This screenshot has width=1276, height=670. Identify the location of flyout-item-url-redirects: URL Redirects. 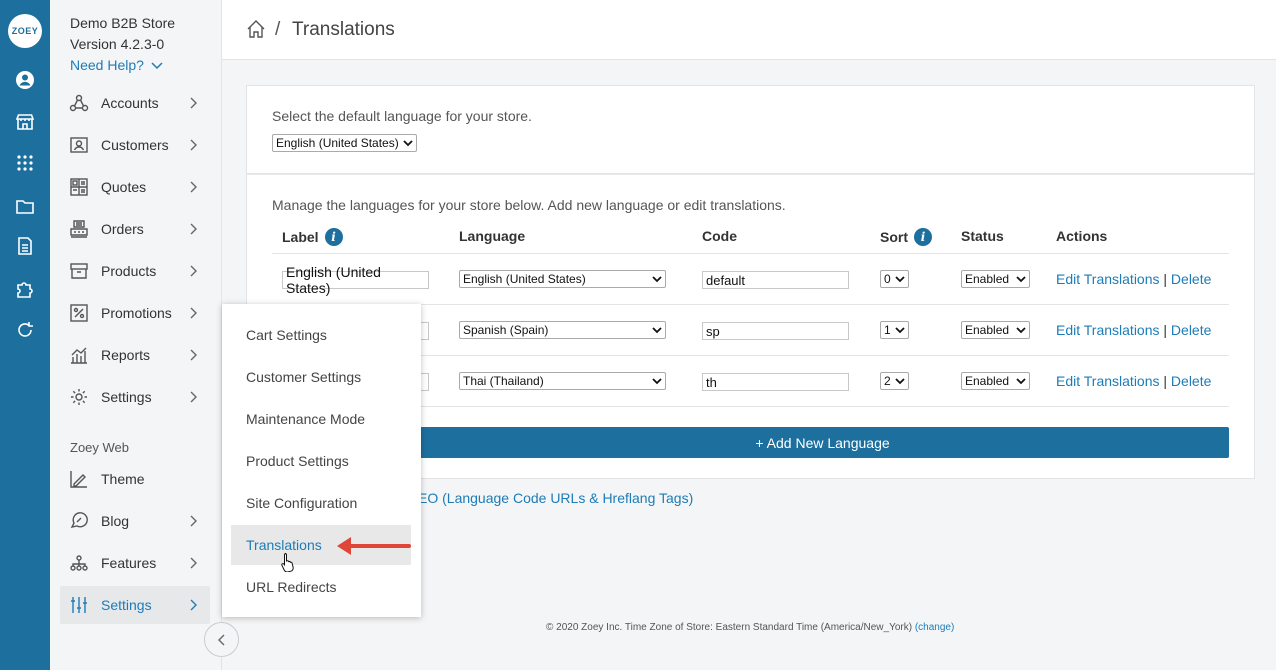
(321, 587).